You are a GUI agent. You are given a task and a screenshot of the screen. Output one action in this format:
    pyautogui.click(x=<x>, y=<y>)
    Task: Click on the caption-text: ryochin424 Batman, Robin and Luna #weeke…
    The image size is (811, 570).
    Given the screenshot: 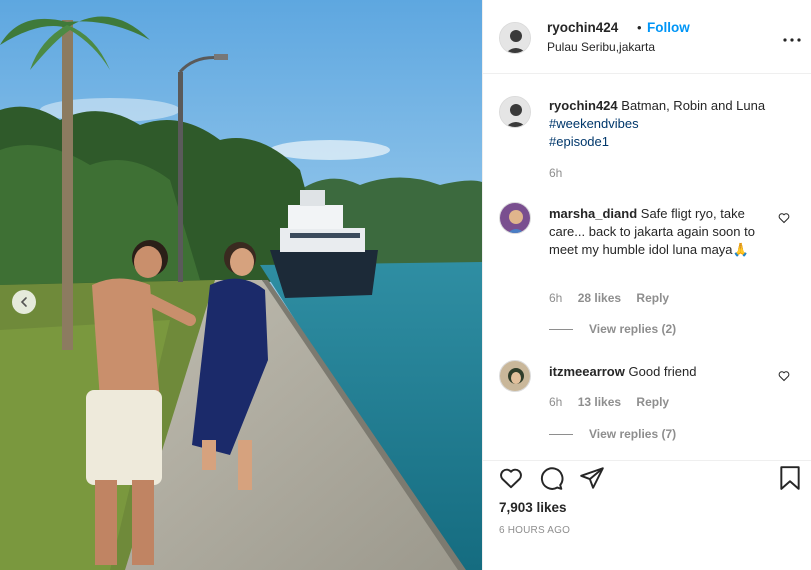 What is the action you would take?
    pyautogui.click(x=659, y=124)
    